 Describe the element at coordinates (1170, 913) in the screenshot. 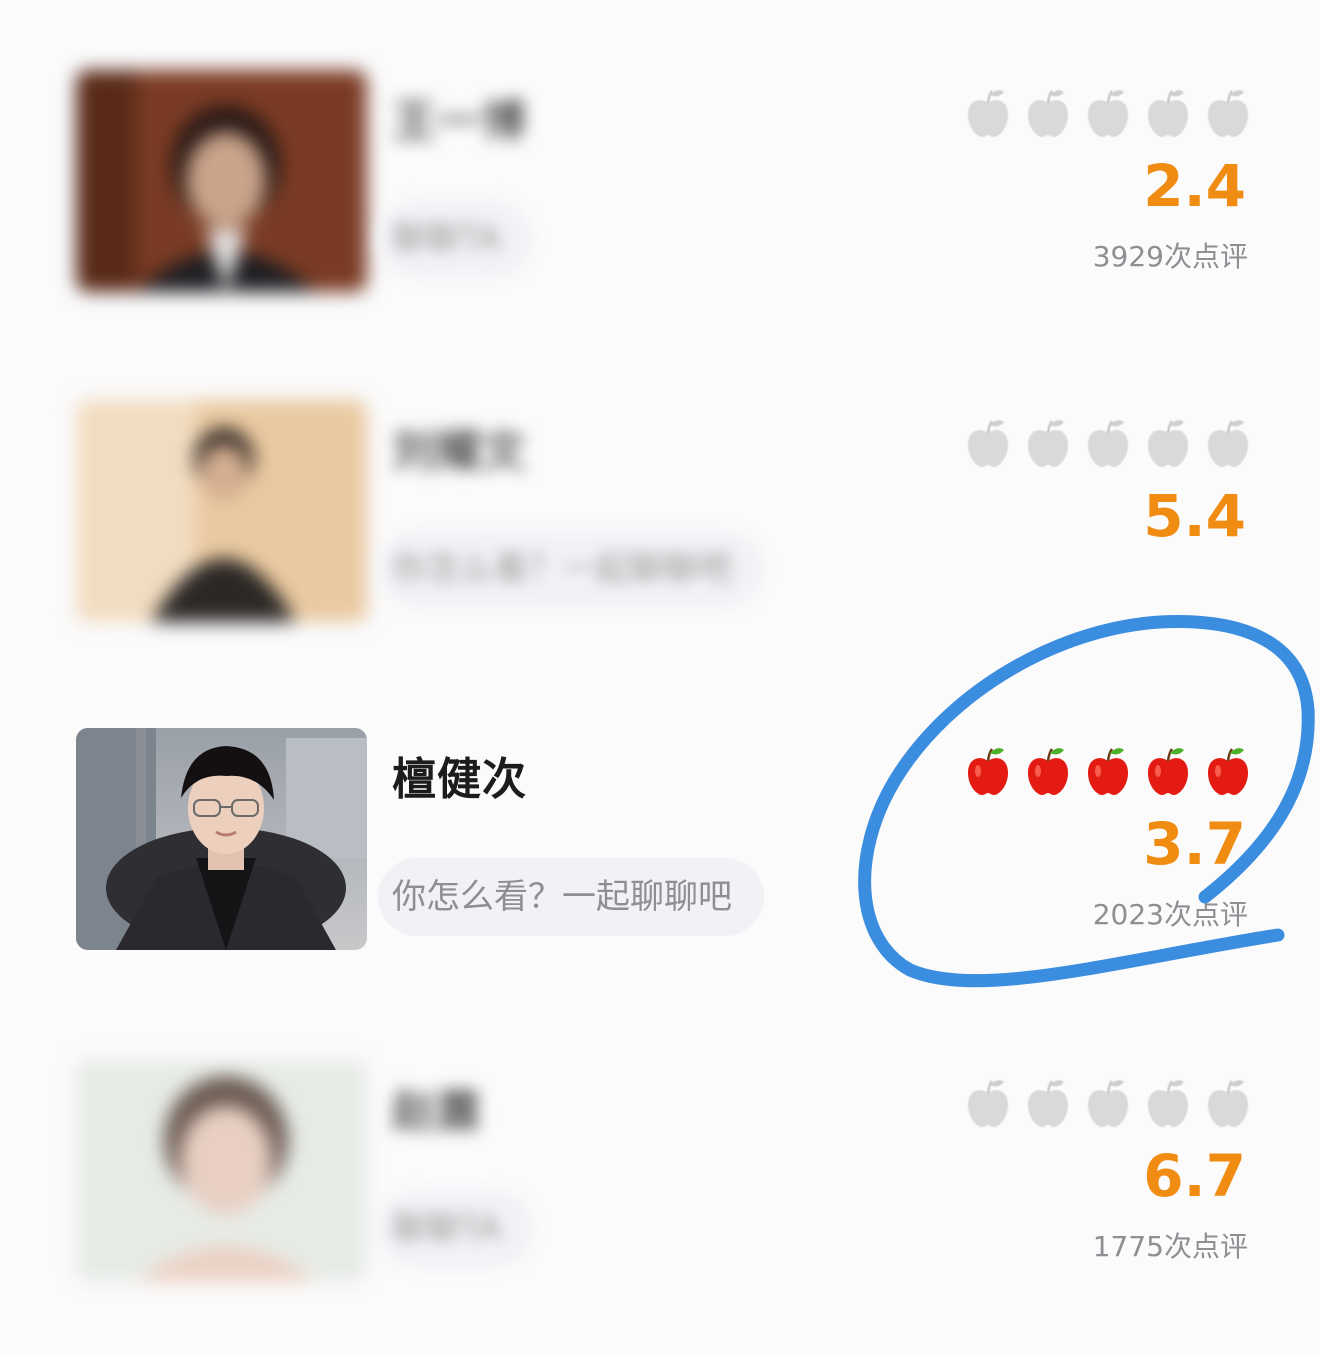

I see `review-count: 2023次点评` at that location.